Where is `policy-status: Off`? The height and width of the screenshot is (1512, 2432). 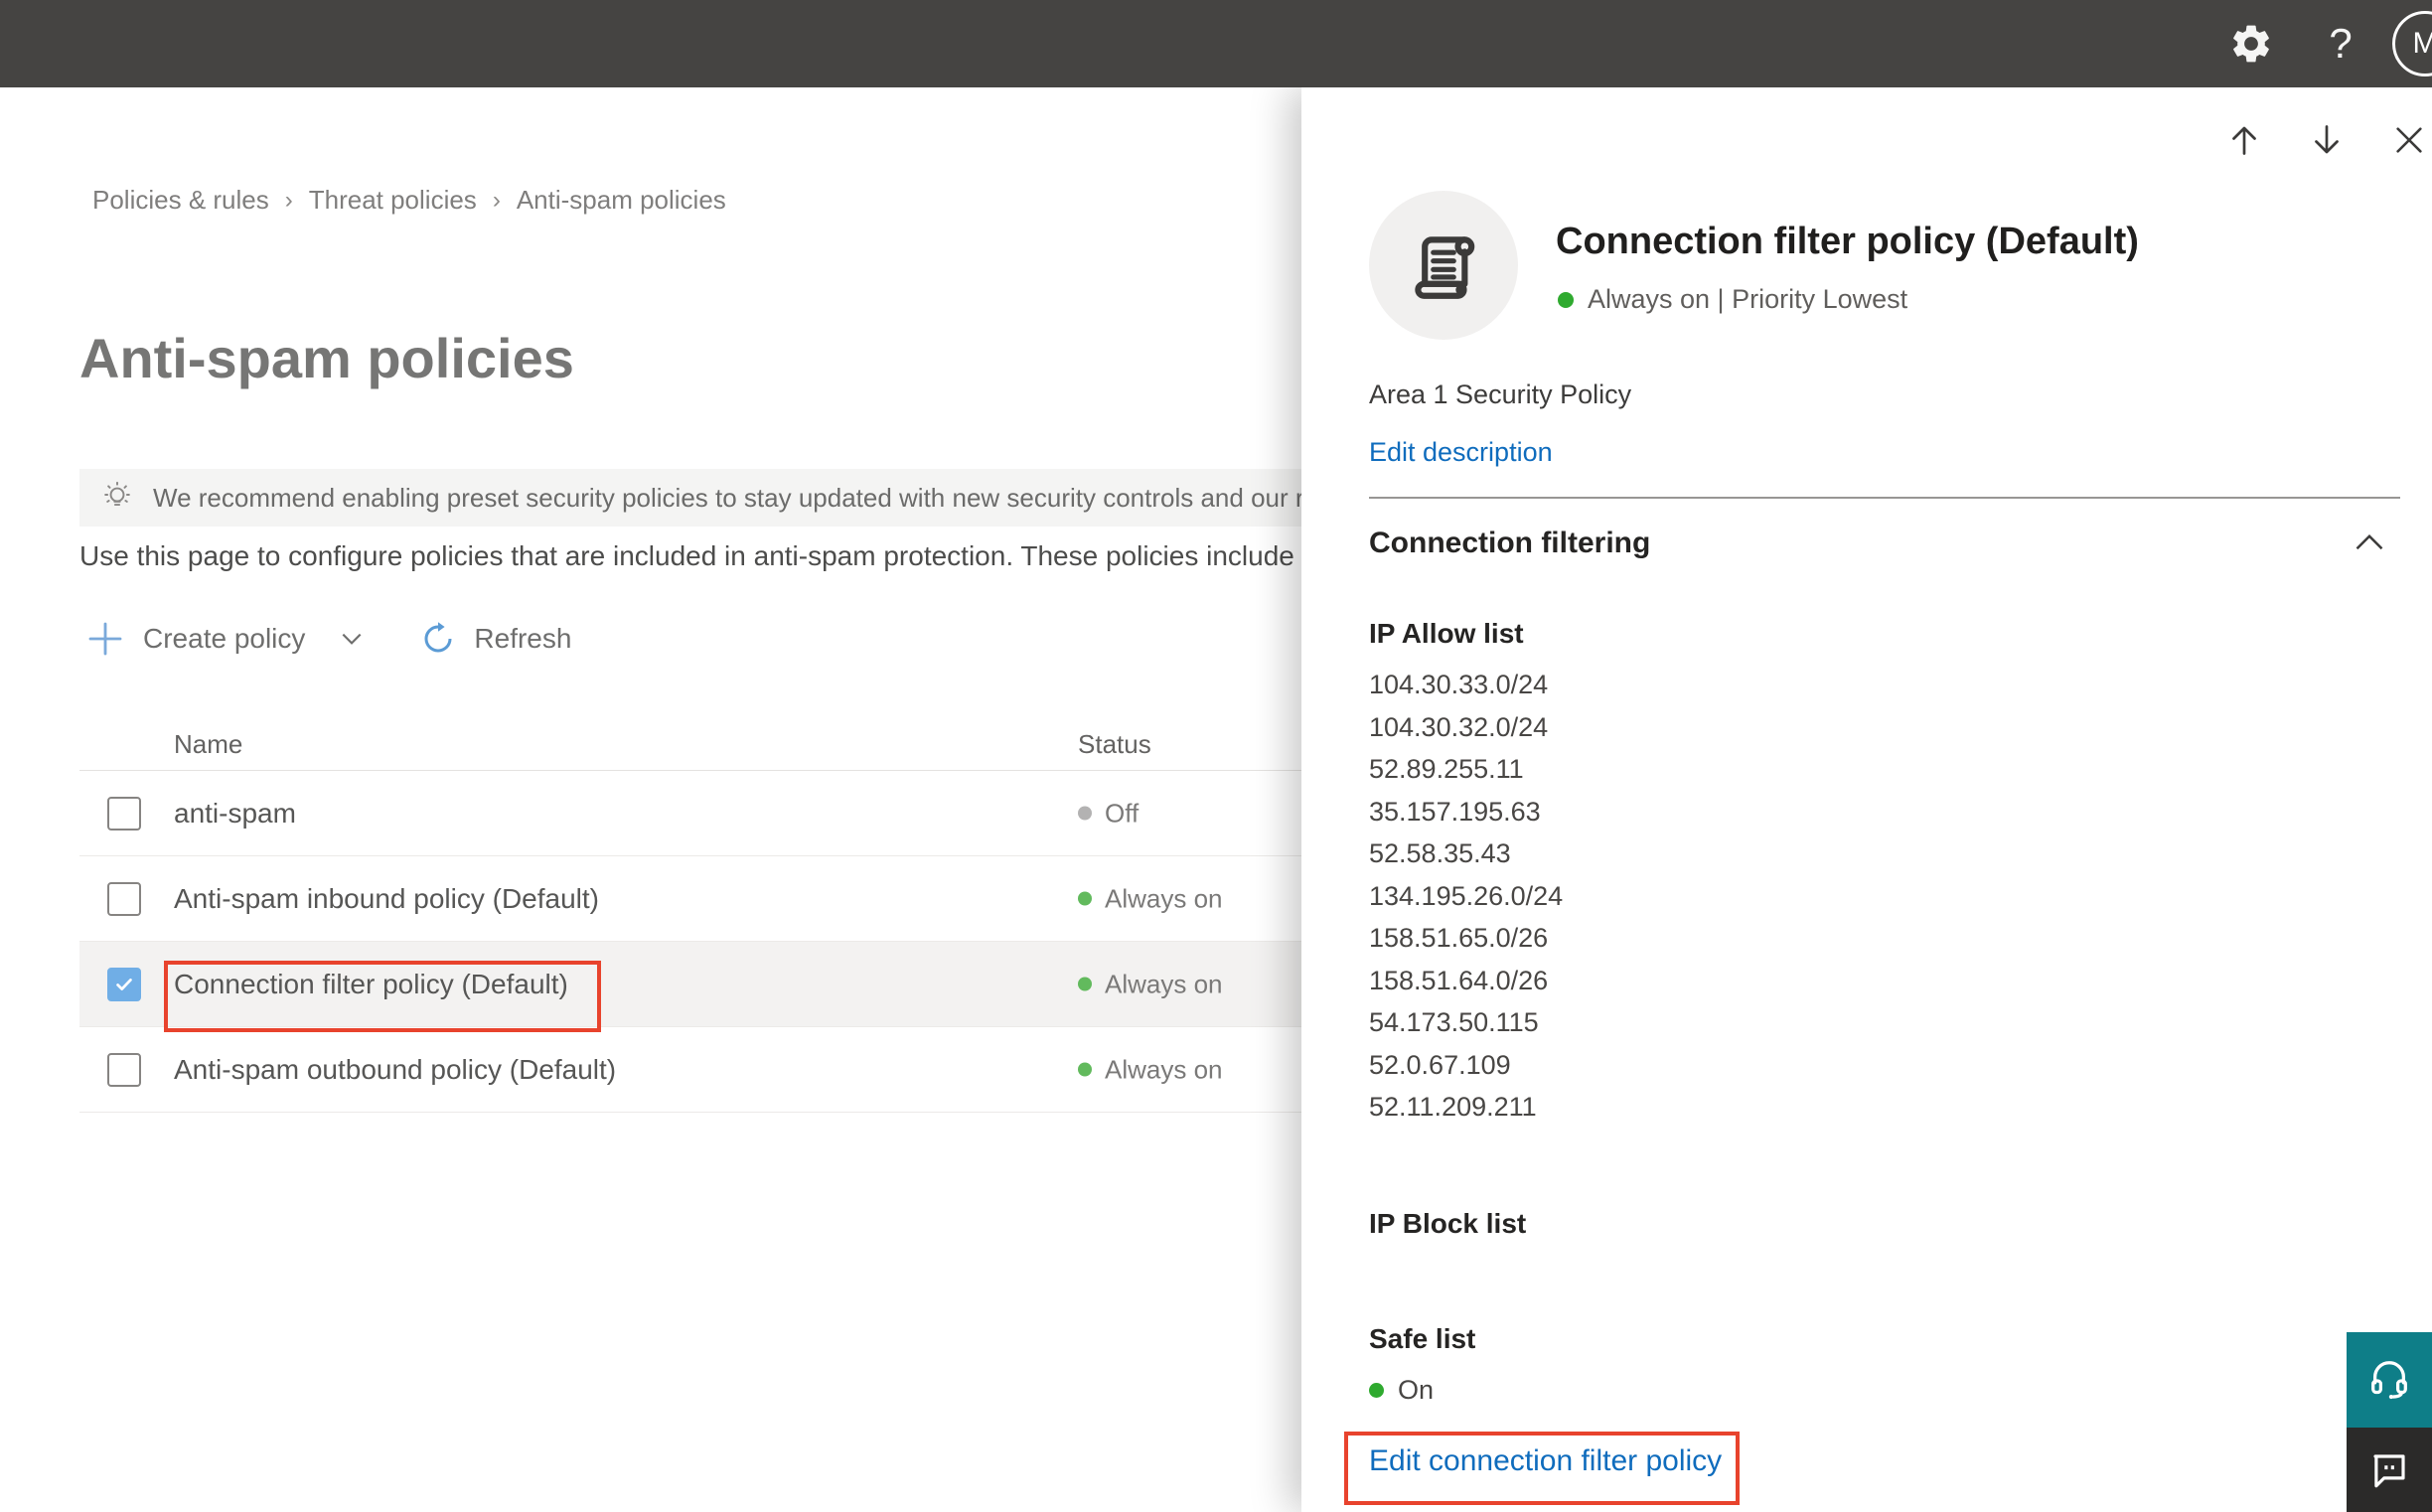
policy-status: Off is located at coordinates (1108, 813).